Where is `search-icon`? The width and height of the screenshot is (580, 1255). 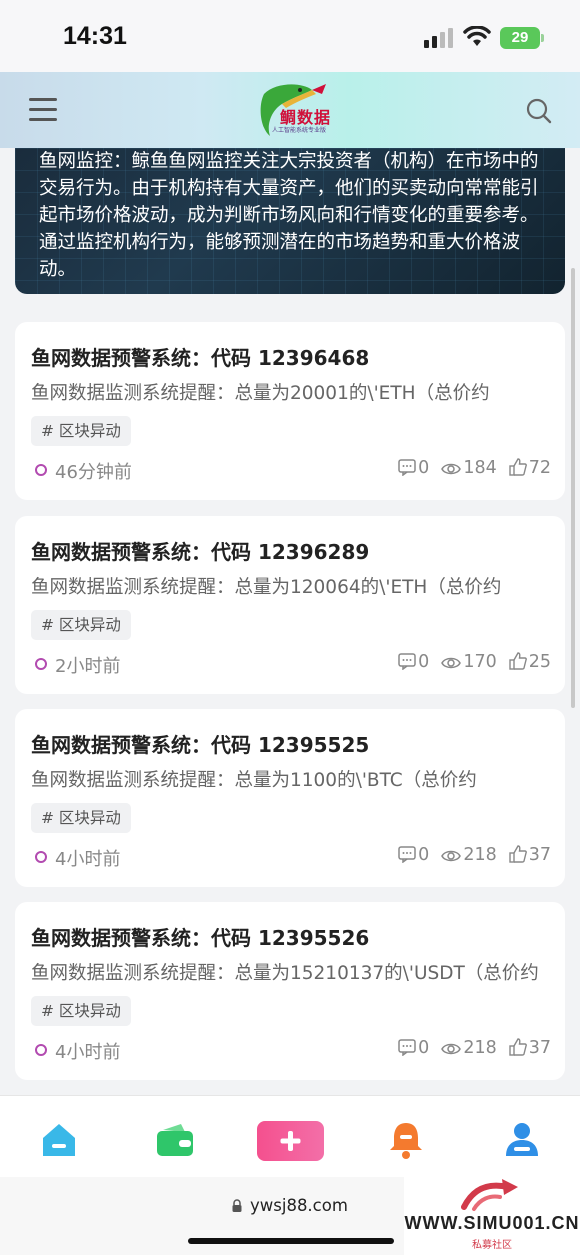 search-icon is located at coordinates (539, 111).